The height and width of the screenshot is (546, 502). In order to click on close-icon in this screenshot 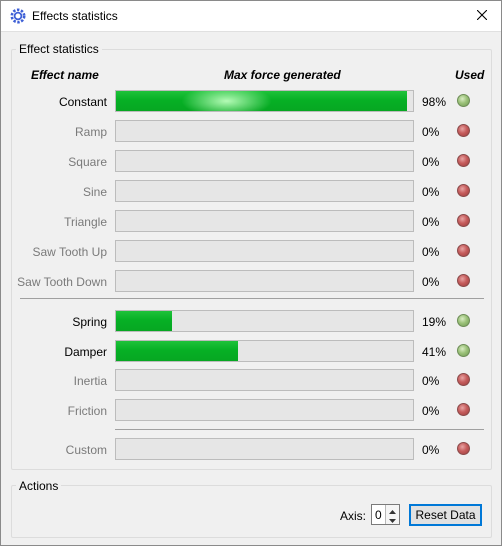, I will do `click(482, 16)`.